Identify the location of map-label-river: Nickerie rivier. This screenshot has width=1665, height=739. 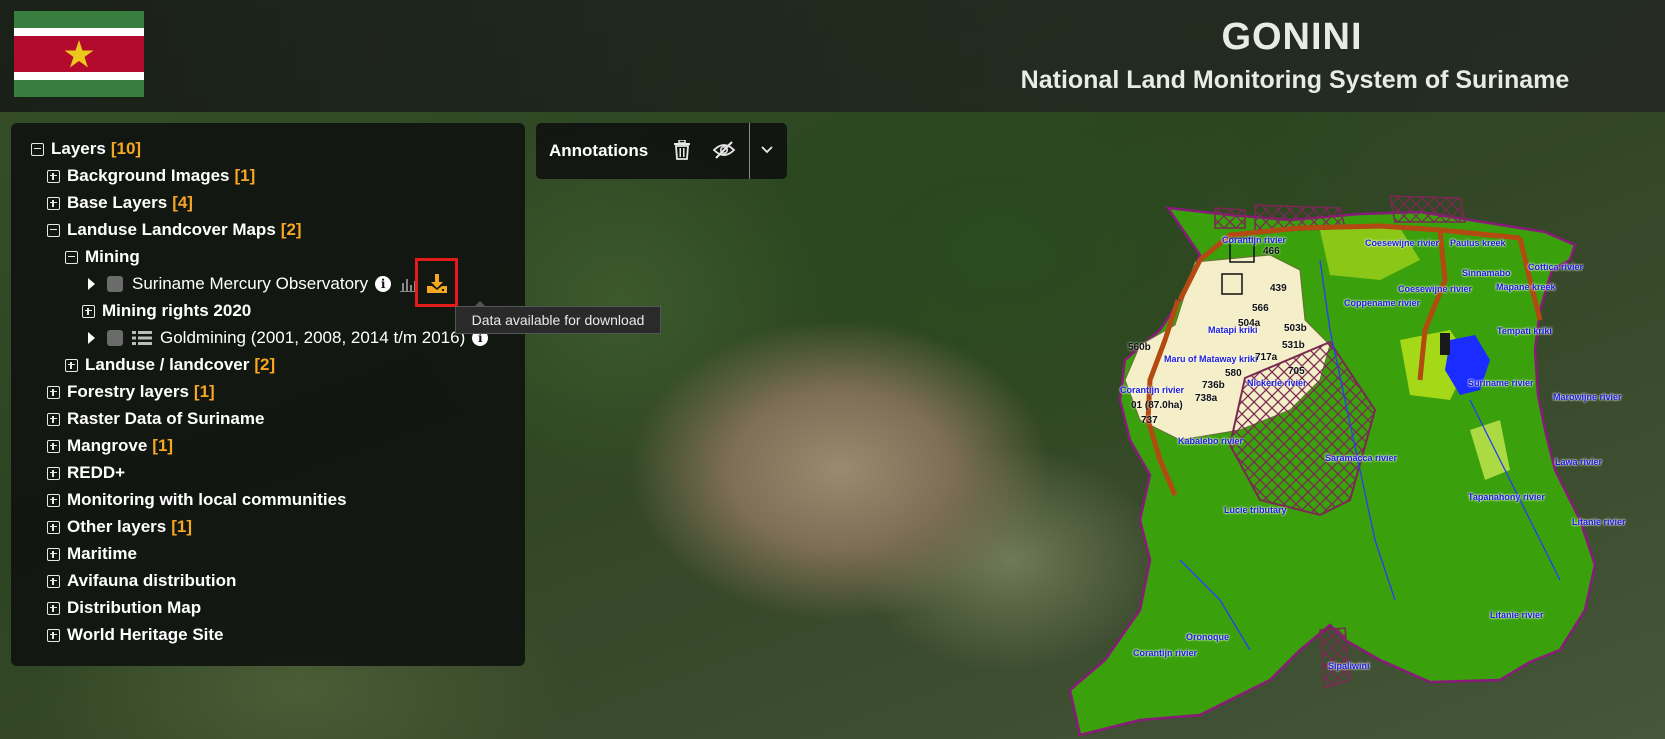
(1277, 383).